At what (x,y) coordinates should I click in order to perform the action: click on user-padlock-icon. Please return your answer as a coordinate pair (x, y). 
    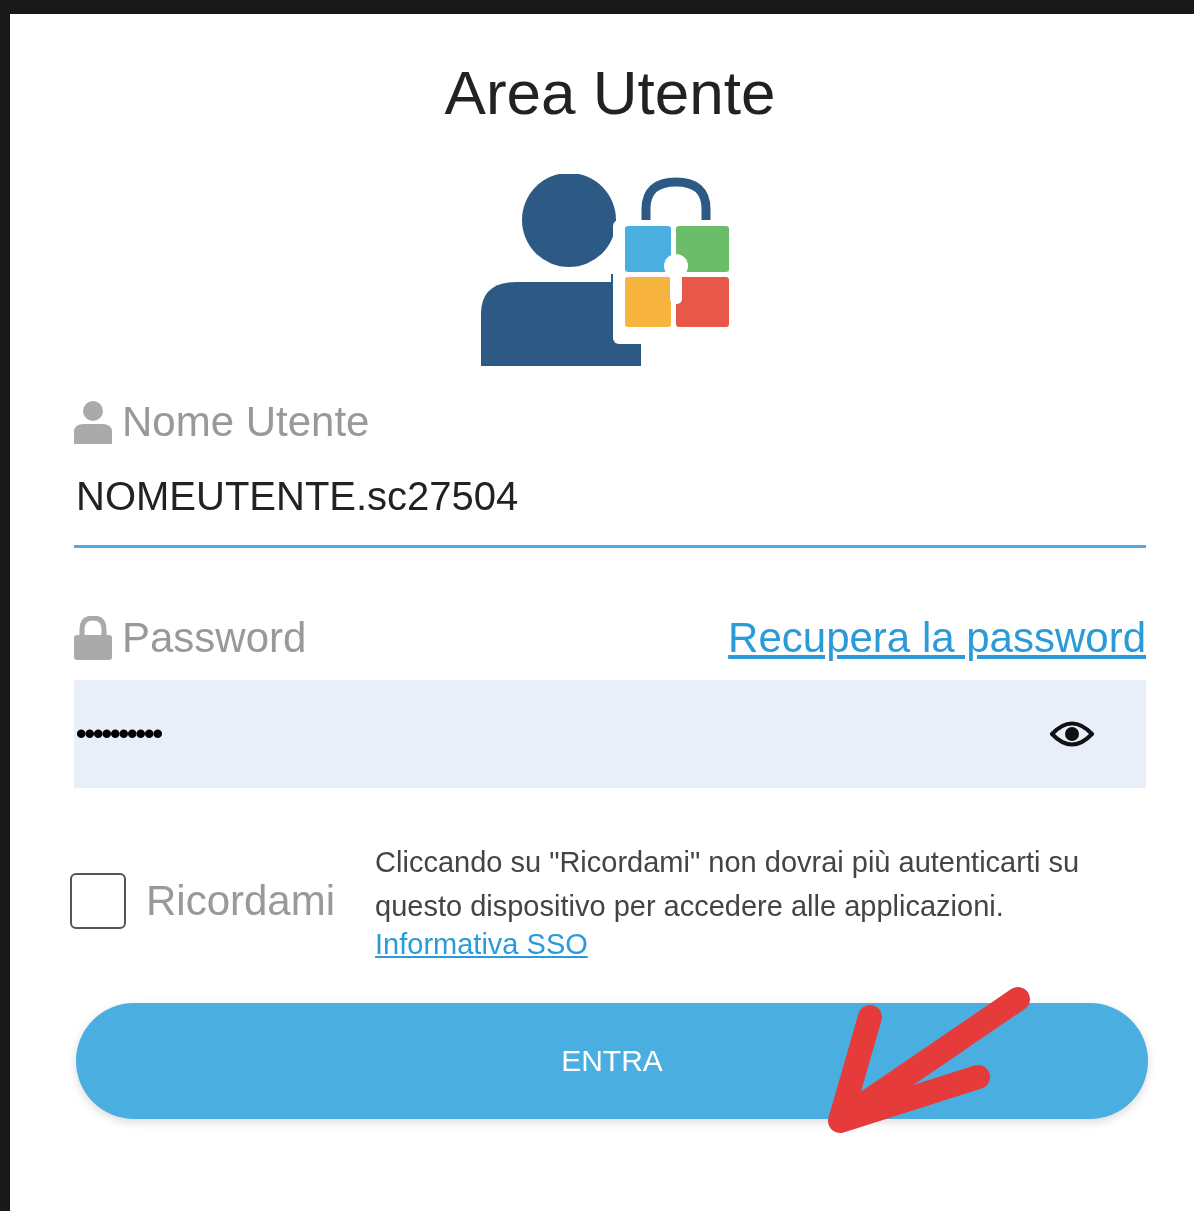
    Looking at the image, I should click on (606, 270).